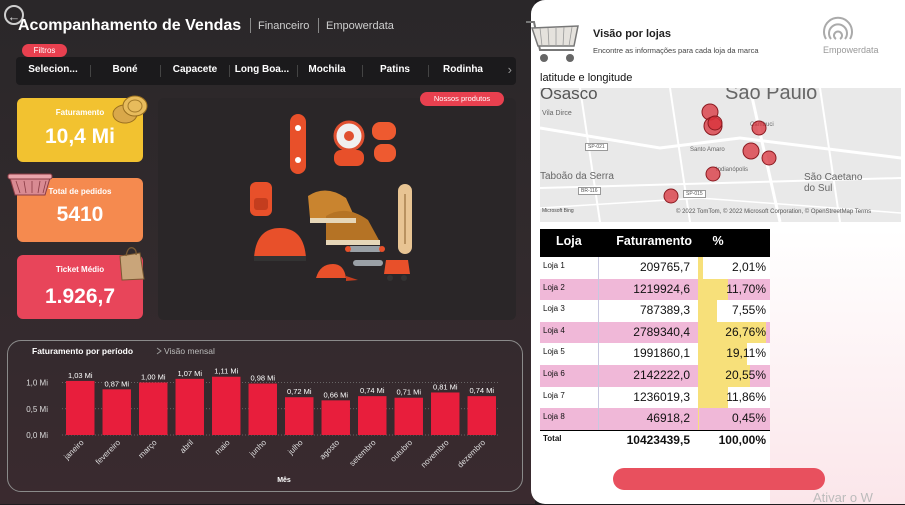 This screenshot has height=505, width=905. What do you see at coordinates (80, 214) in the screenshot?
I see `kpi-value: 5410` at bounding box center [80, 214].